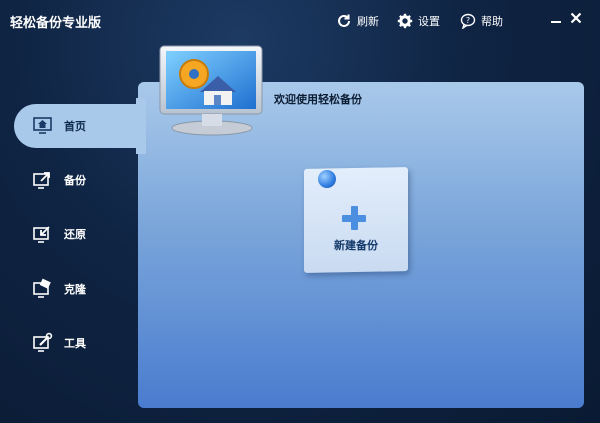 The width and height of the screenshot is (600, 423). What do you see at coordinates (59, 180) in the screenshot?
I see `sidebar-item-backup: 备份` at bounding box center [59, 180].